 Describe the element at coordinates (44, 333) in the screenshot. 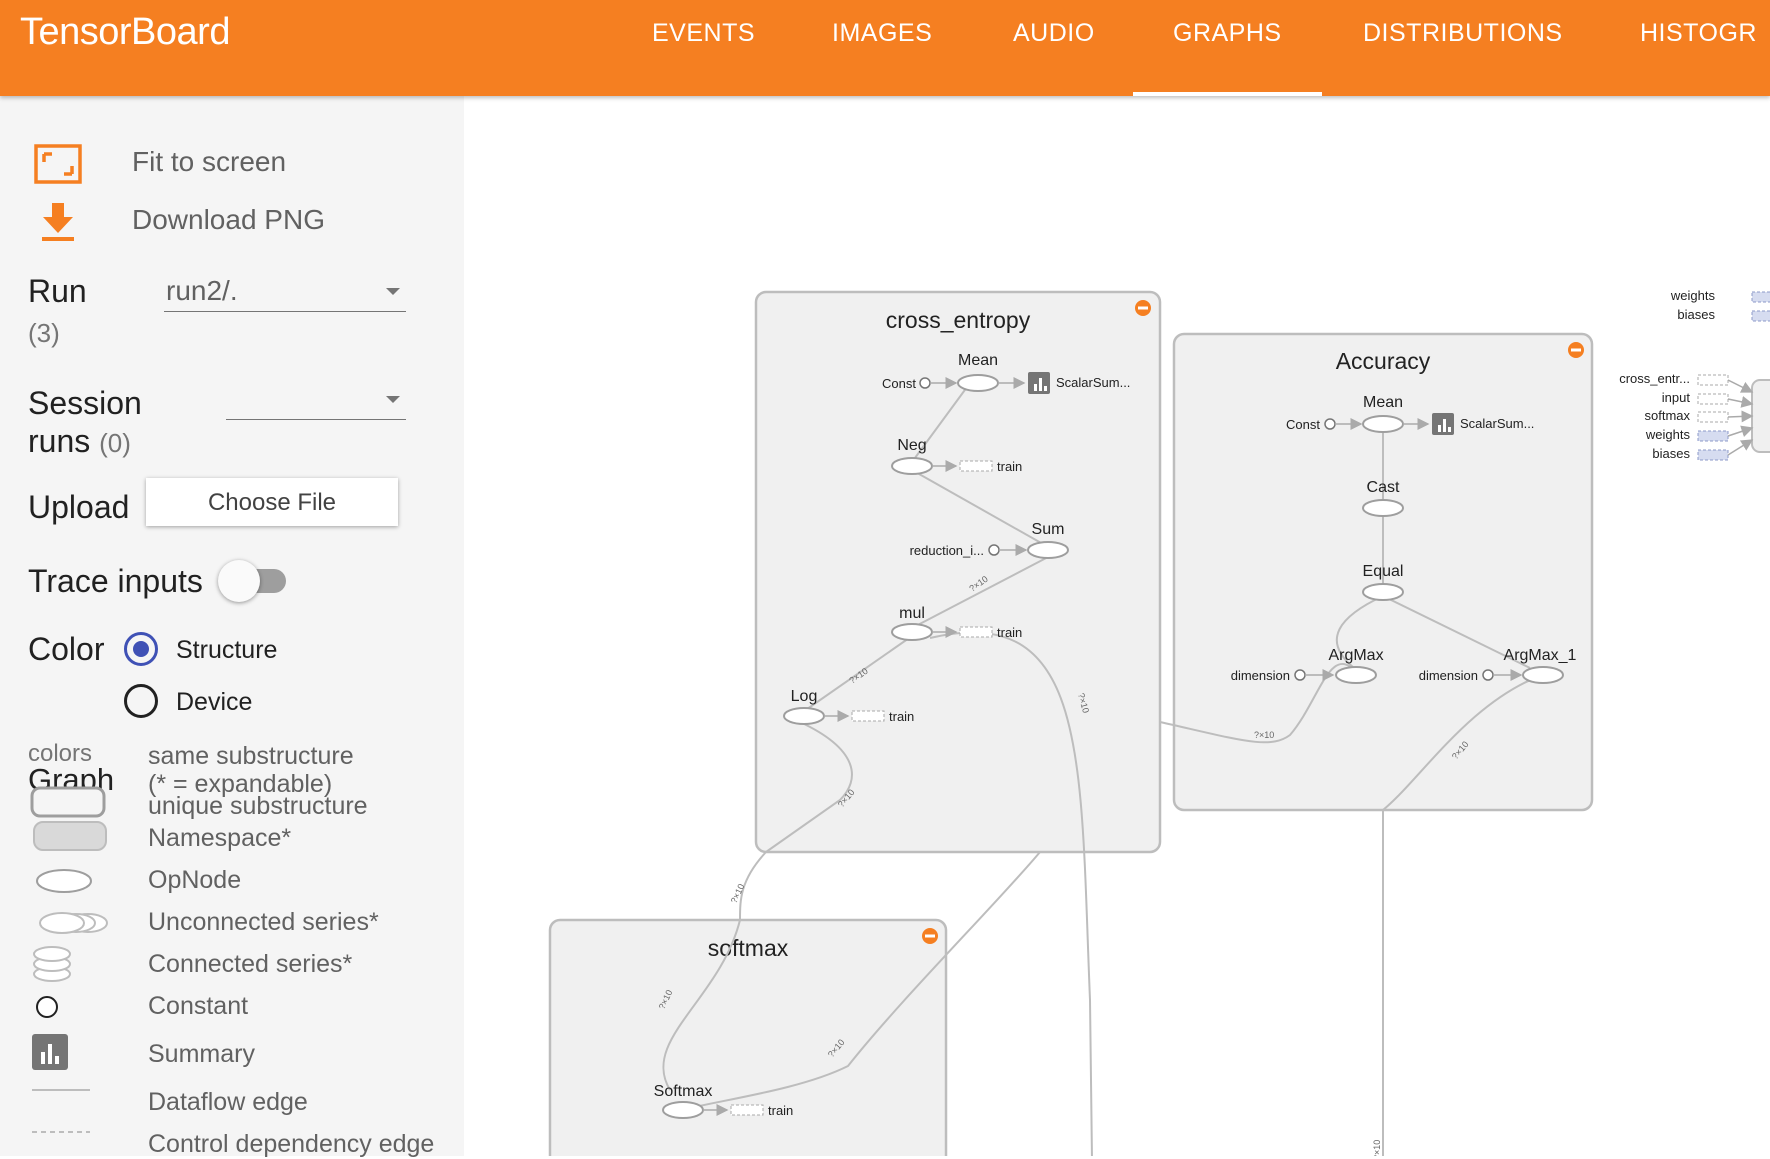

I see `run-count: (3)` at that location.